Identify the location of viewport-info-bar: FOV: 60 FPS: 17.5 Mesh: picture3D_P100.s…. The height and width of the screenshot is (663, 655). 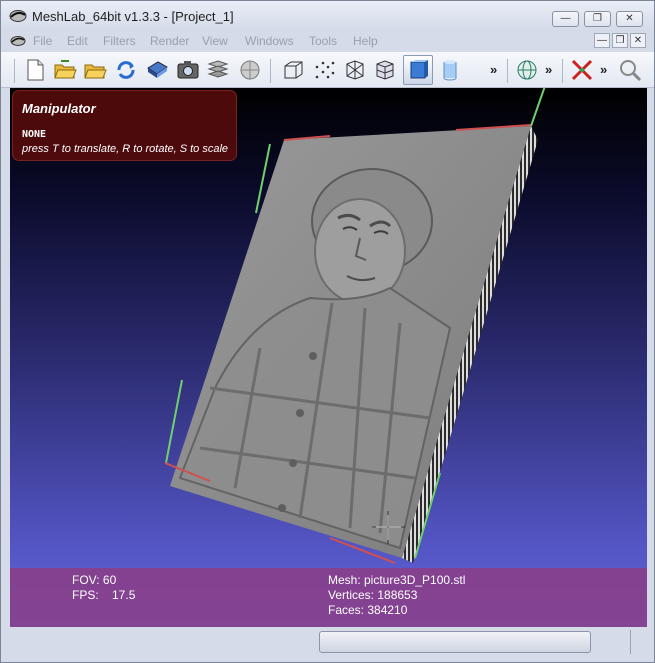
(328, 597).